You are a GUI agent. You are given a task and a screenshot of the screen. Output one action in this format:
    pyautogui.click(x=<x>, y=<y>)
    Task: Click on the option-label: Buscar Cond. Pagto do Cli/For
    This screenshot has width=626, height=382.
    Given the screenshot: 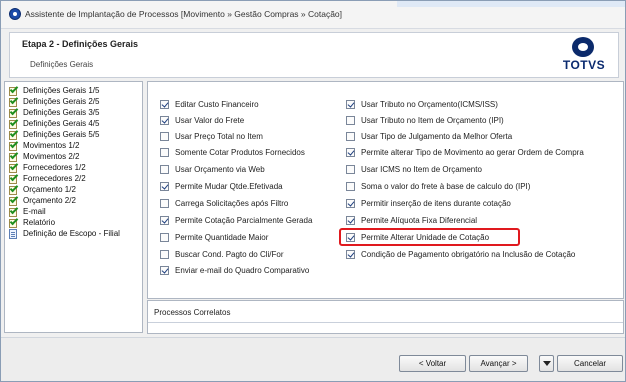 What is the action you would take?
    pyautogui.click(x=229, y=254)
    